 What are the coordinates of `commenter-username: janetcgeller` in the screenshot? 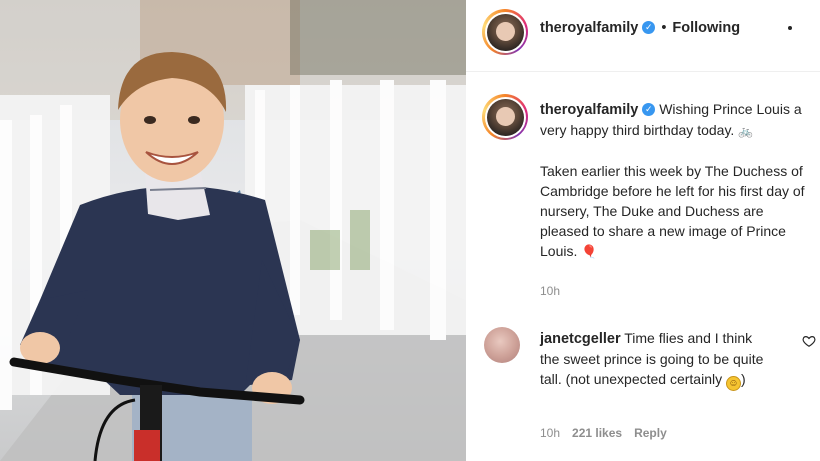 It's located at (580, 339).